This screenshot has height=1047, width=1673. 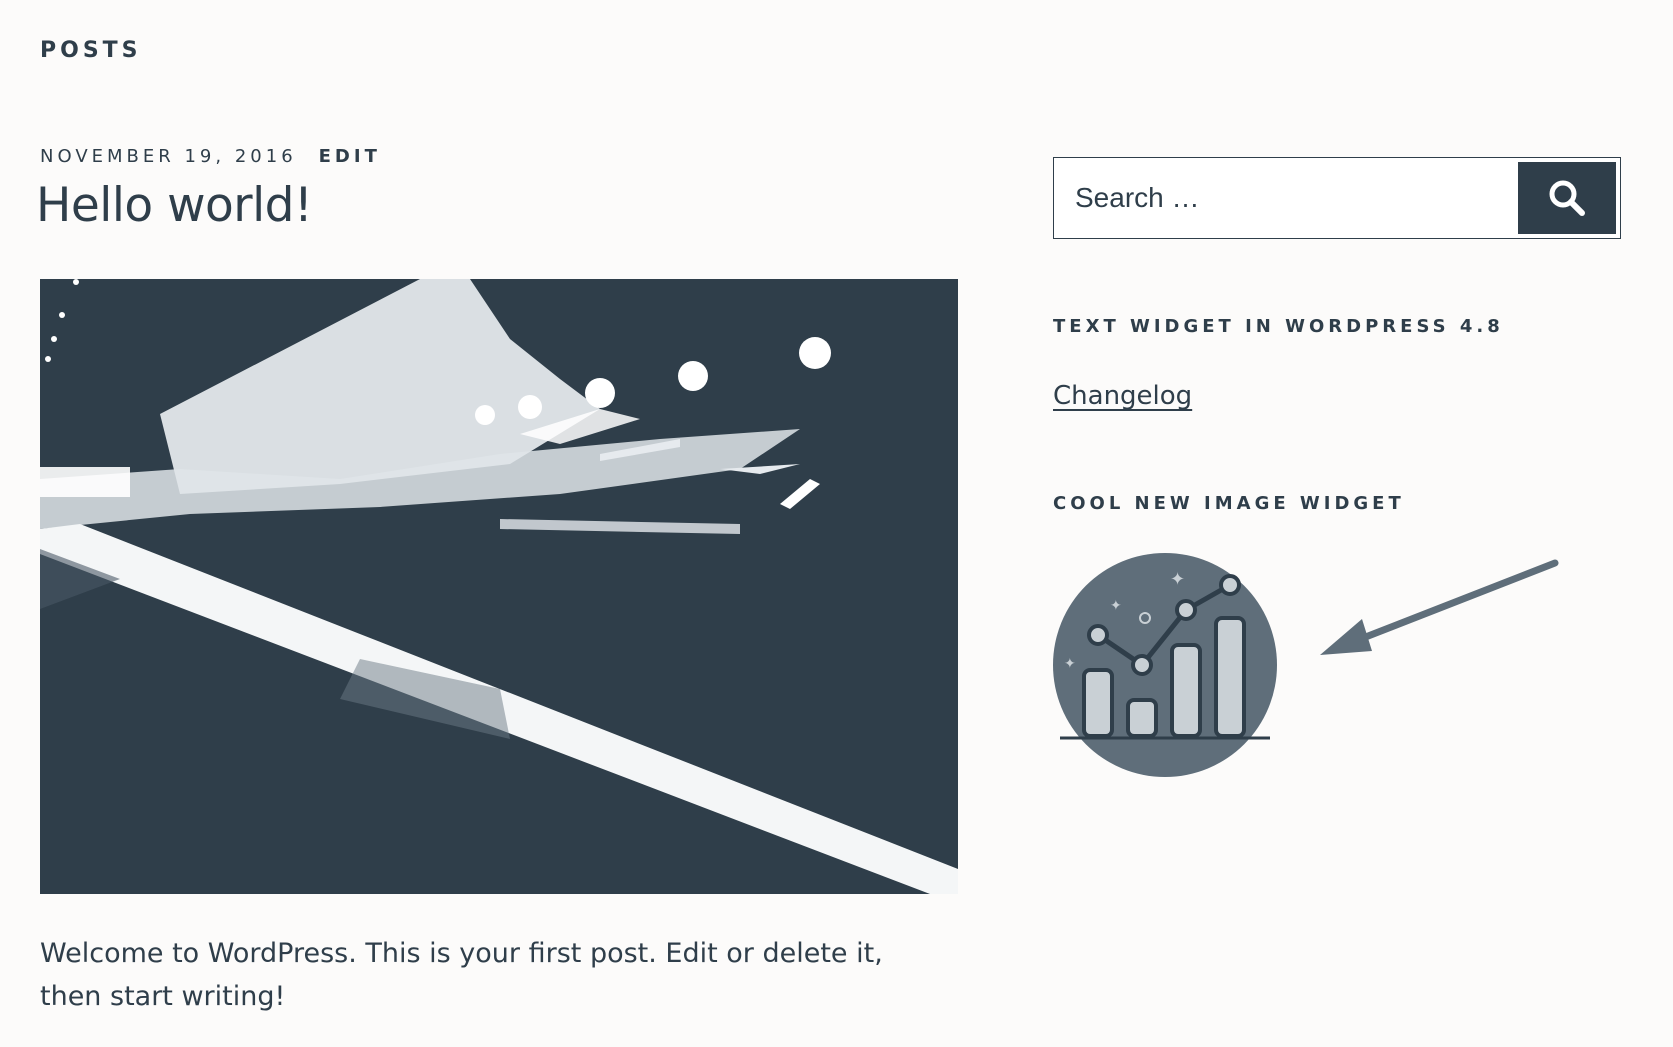 What do you see at coordinates (1285, 198) in the screenshot?
I see `search-input` at bounding box center [1285, 198].